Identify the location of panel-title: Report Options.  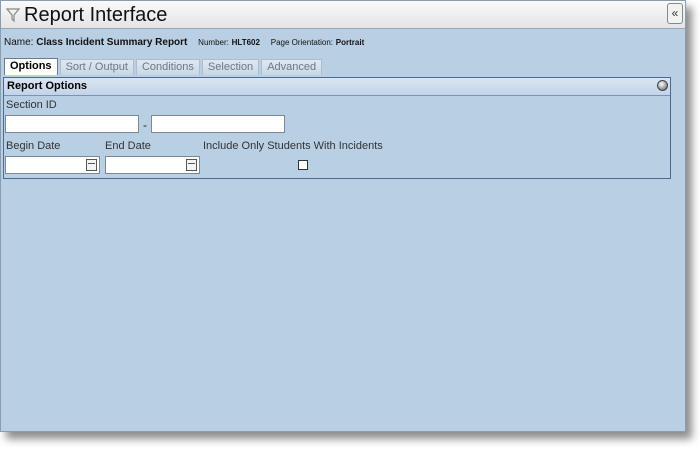
(47, 86).